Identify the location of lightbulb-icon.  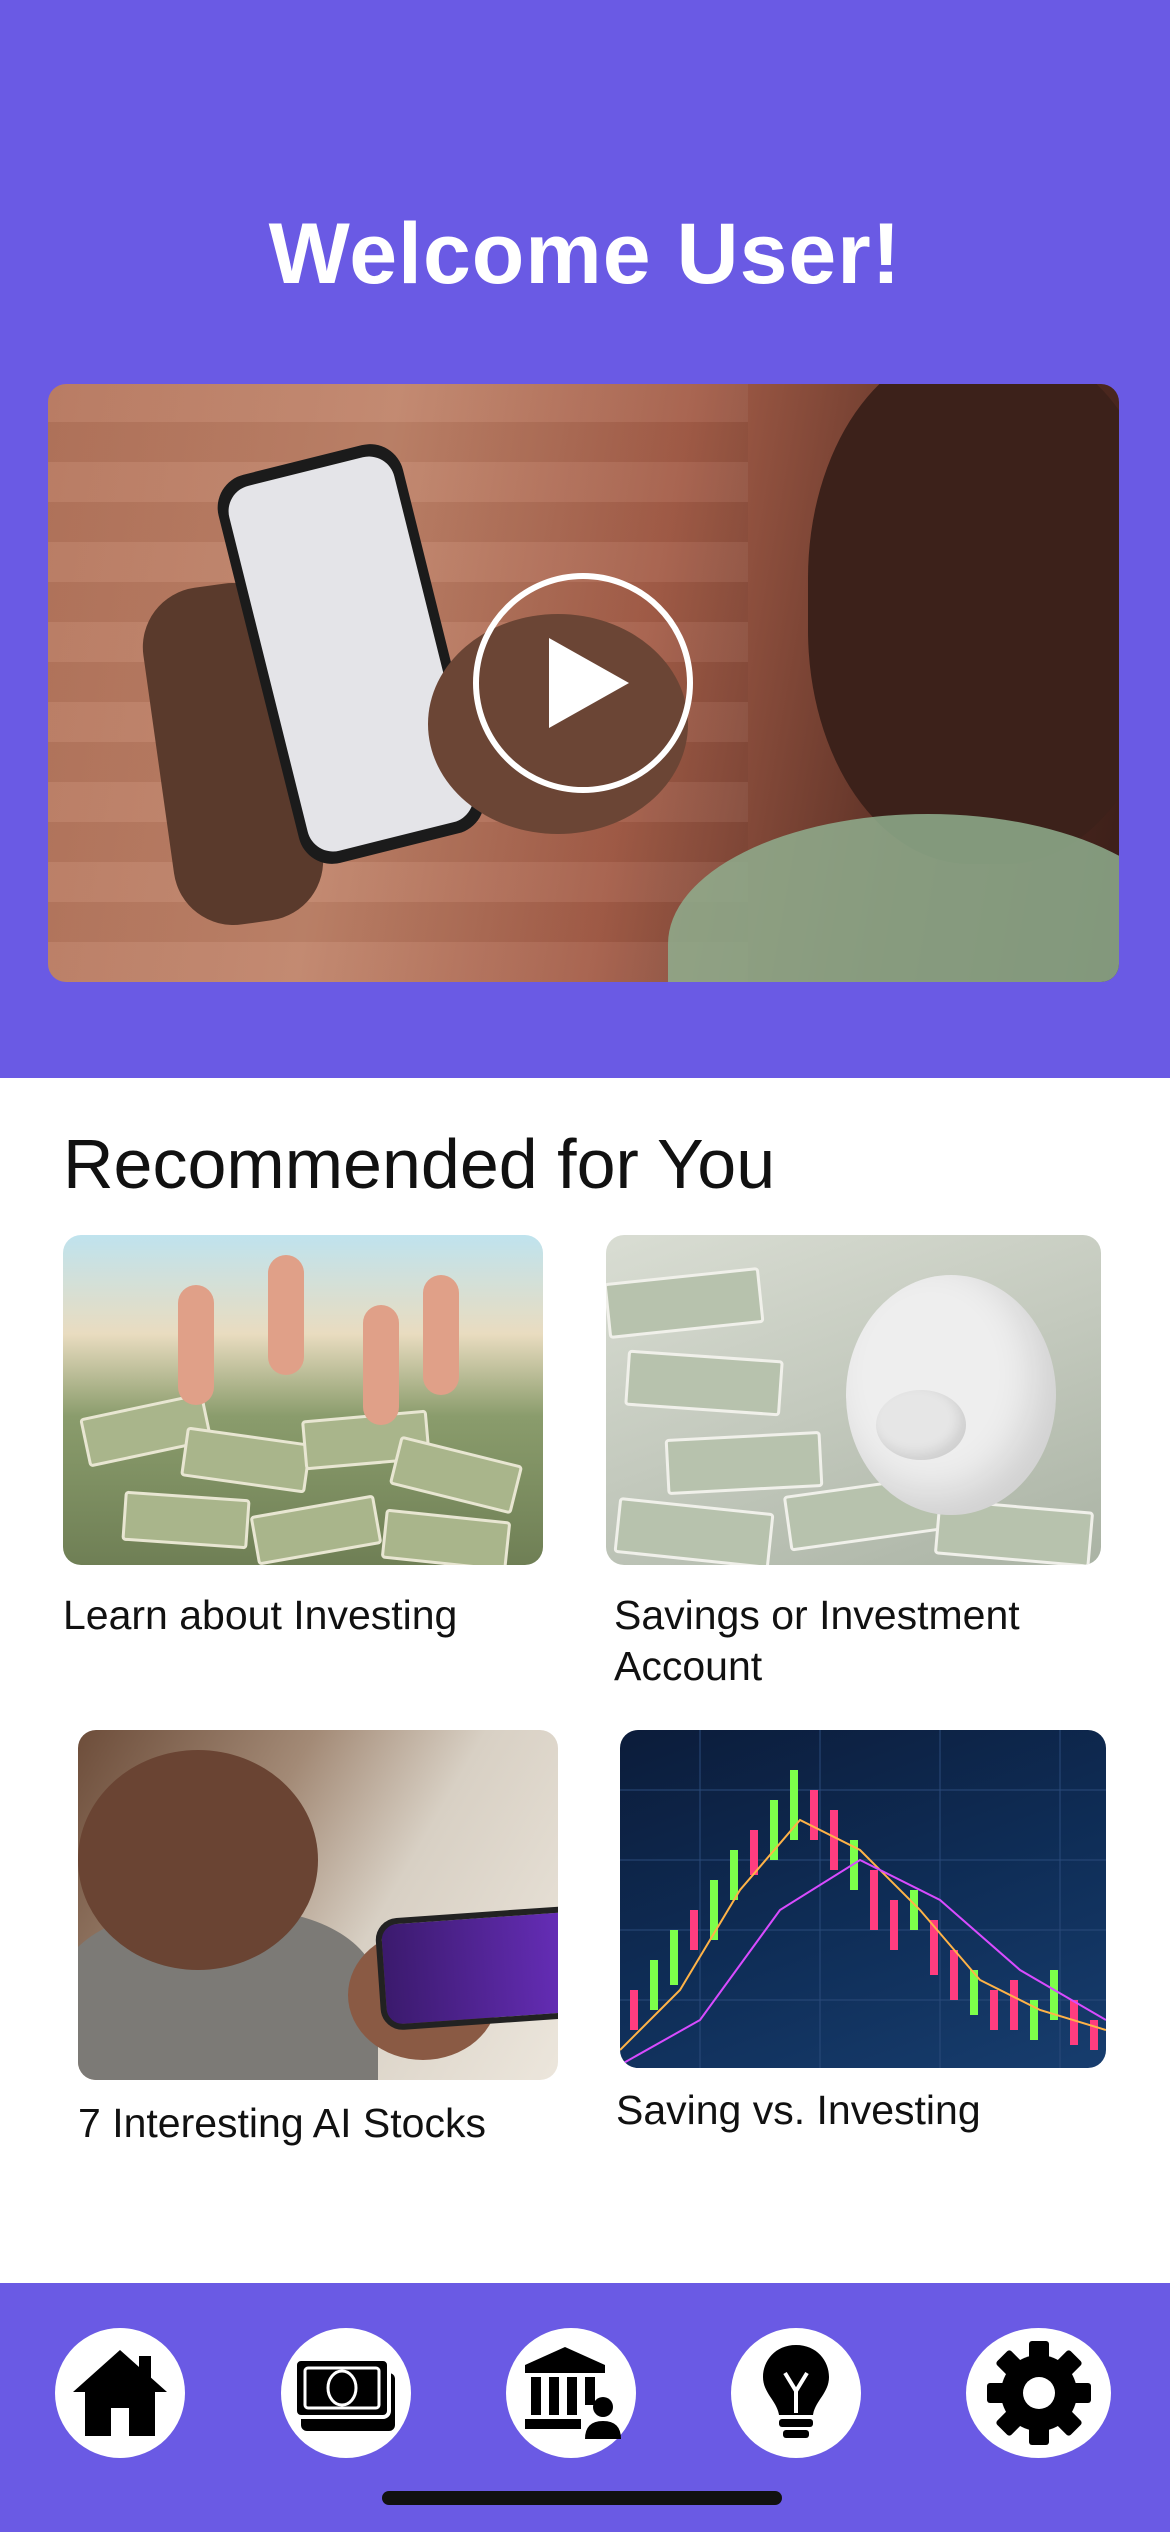
(796, 2391).